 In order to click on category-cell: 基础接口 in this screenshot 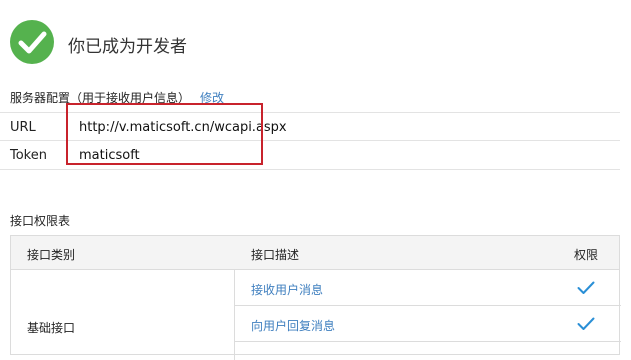, I will do `click(51, 328)`.